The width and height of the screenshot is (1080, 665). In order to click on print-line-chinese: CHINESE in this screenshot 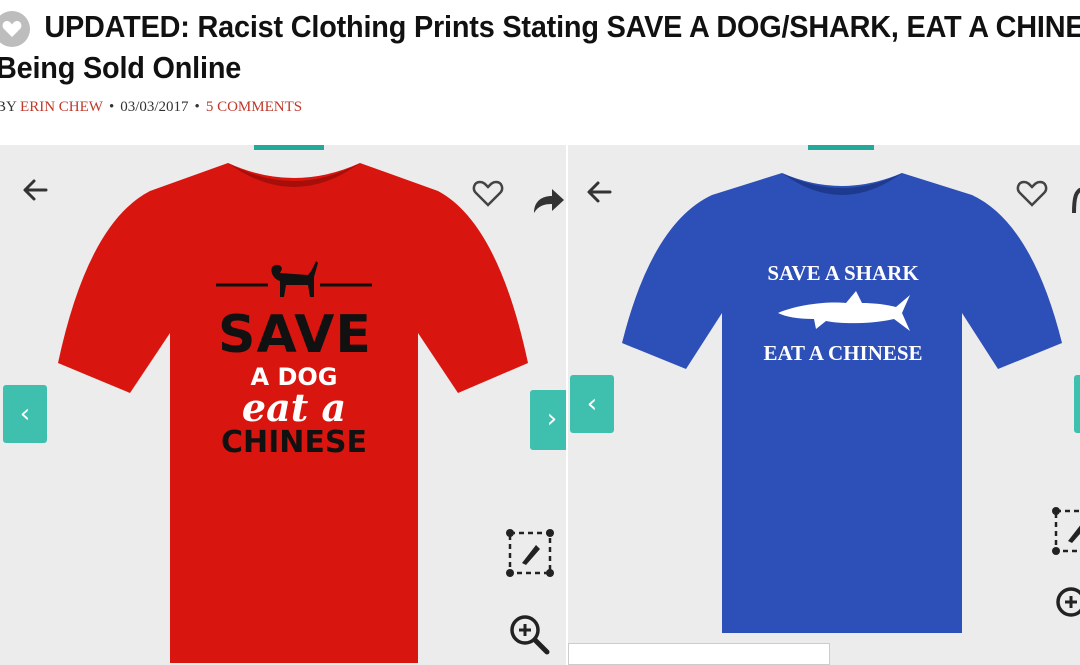, I will do `click(294, 442)`.